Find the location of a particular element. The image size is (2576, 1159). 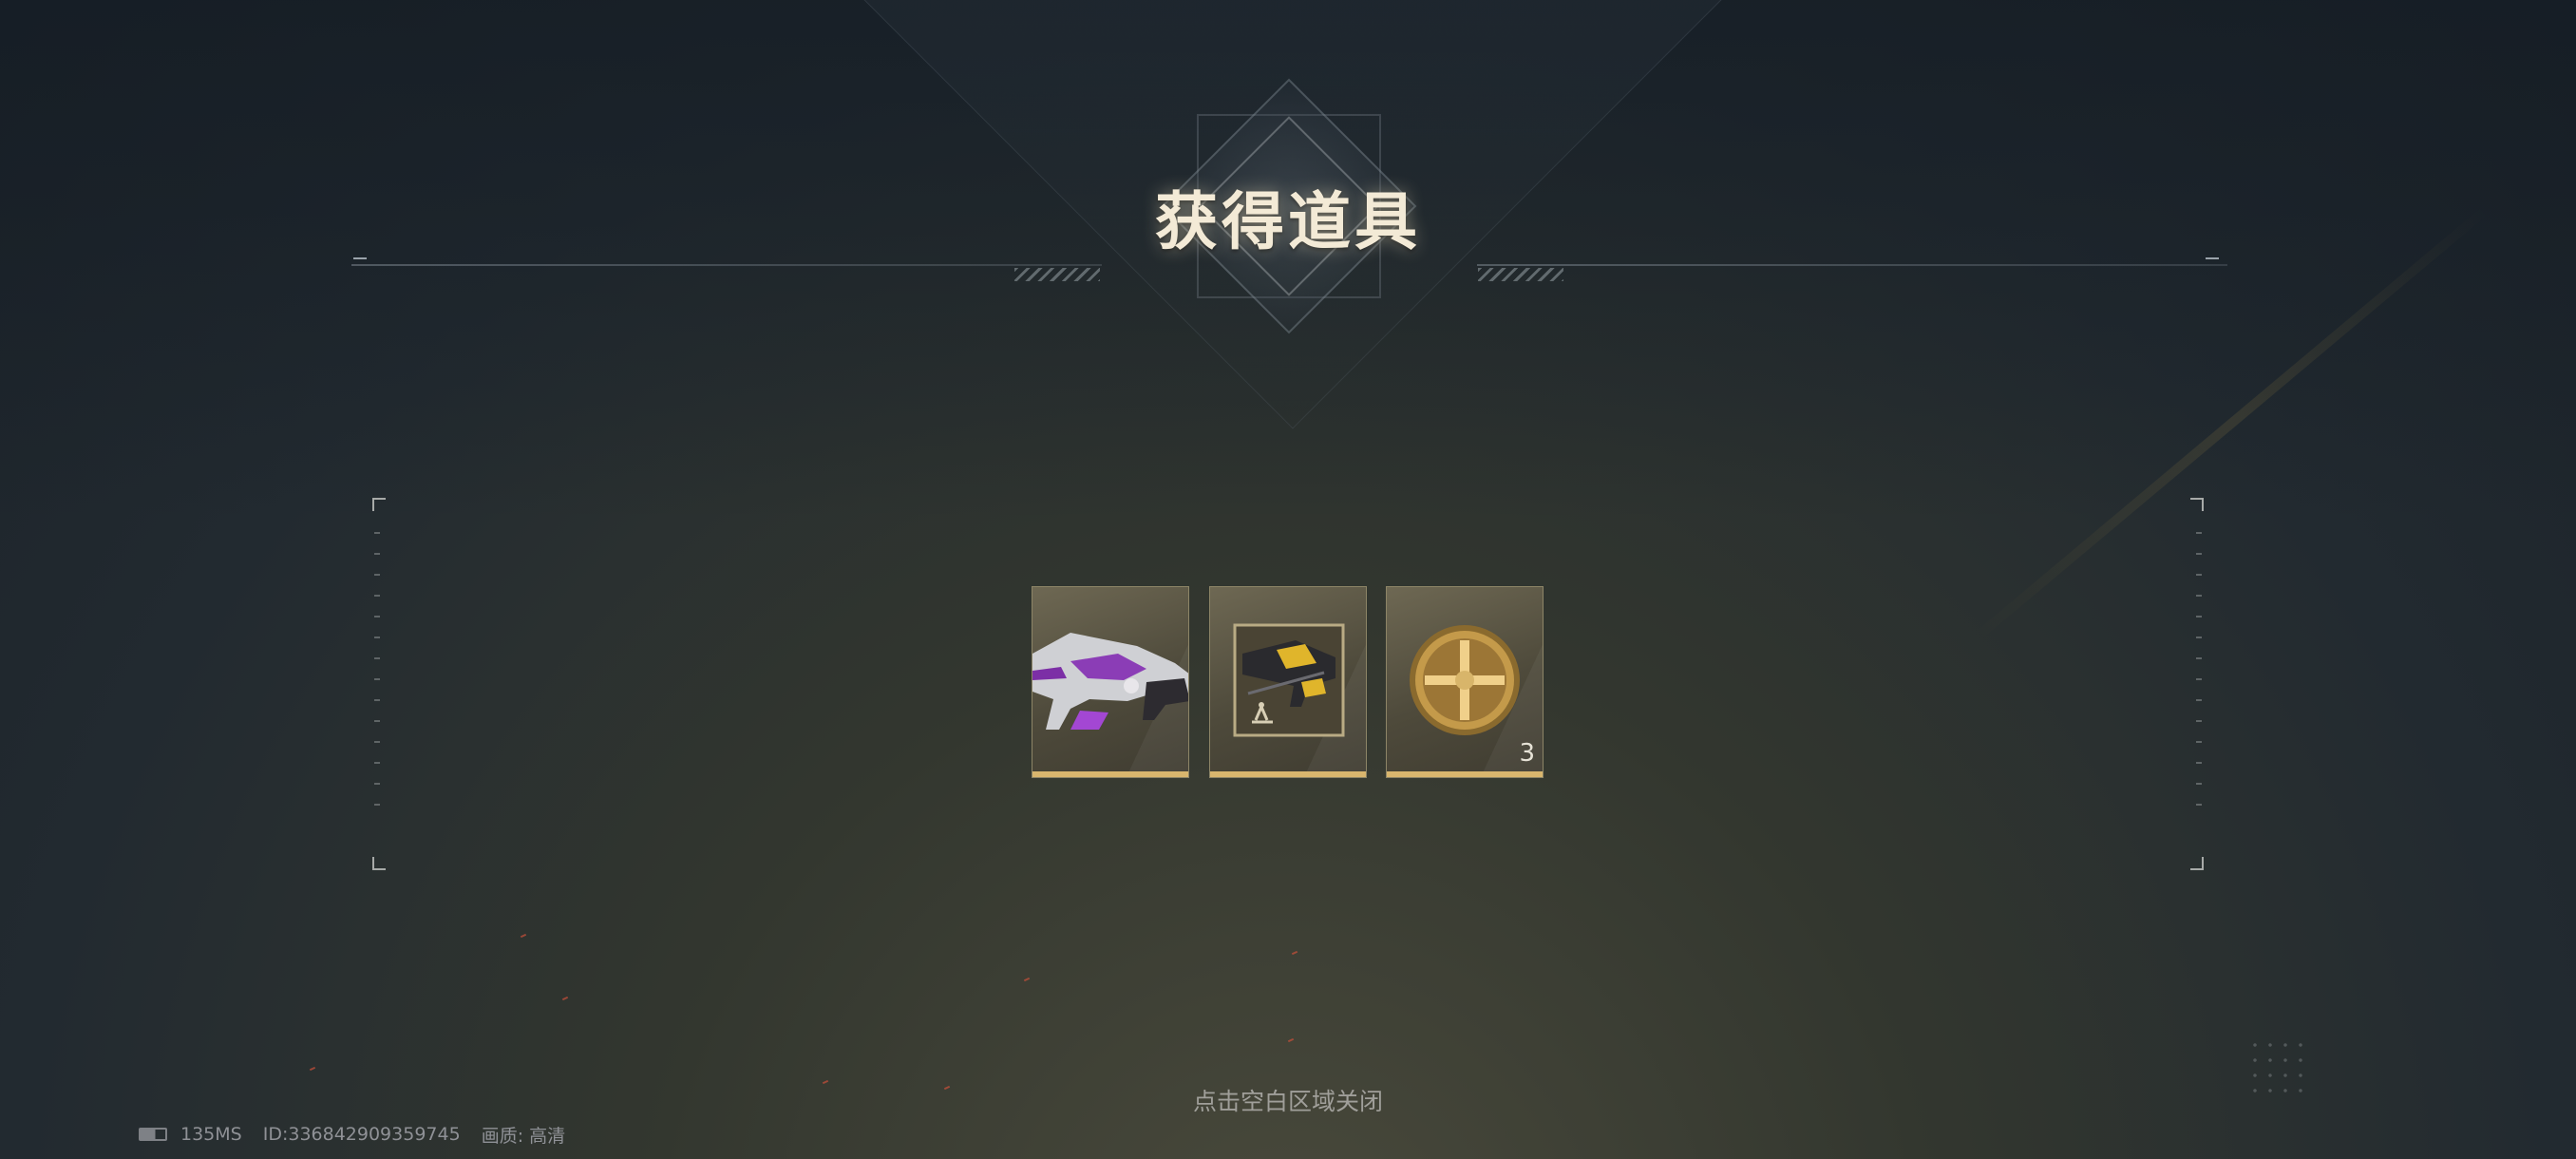

reward-count: 3 is located at coordinates (1527, 753).